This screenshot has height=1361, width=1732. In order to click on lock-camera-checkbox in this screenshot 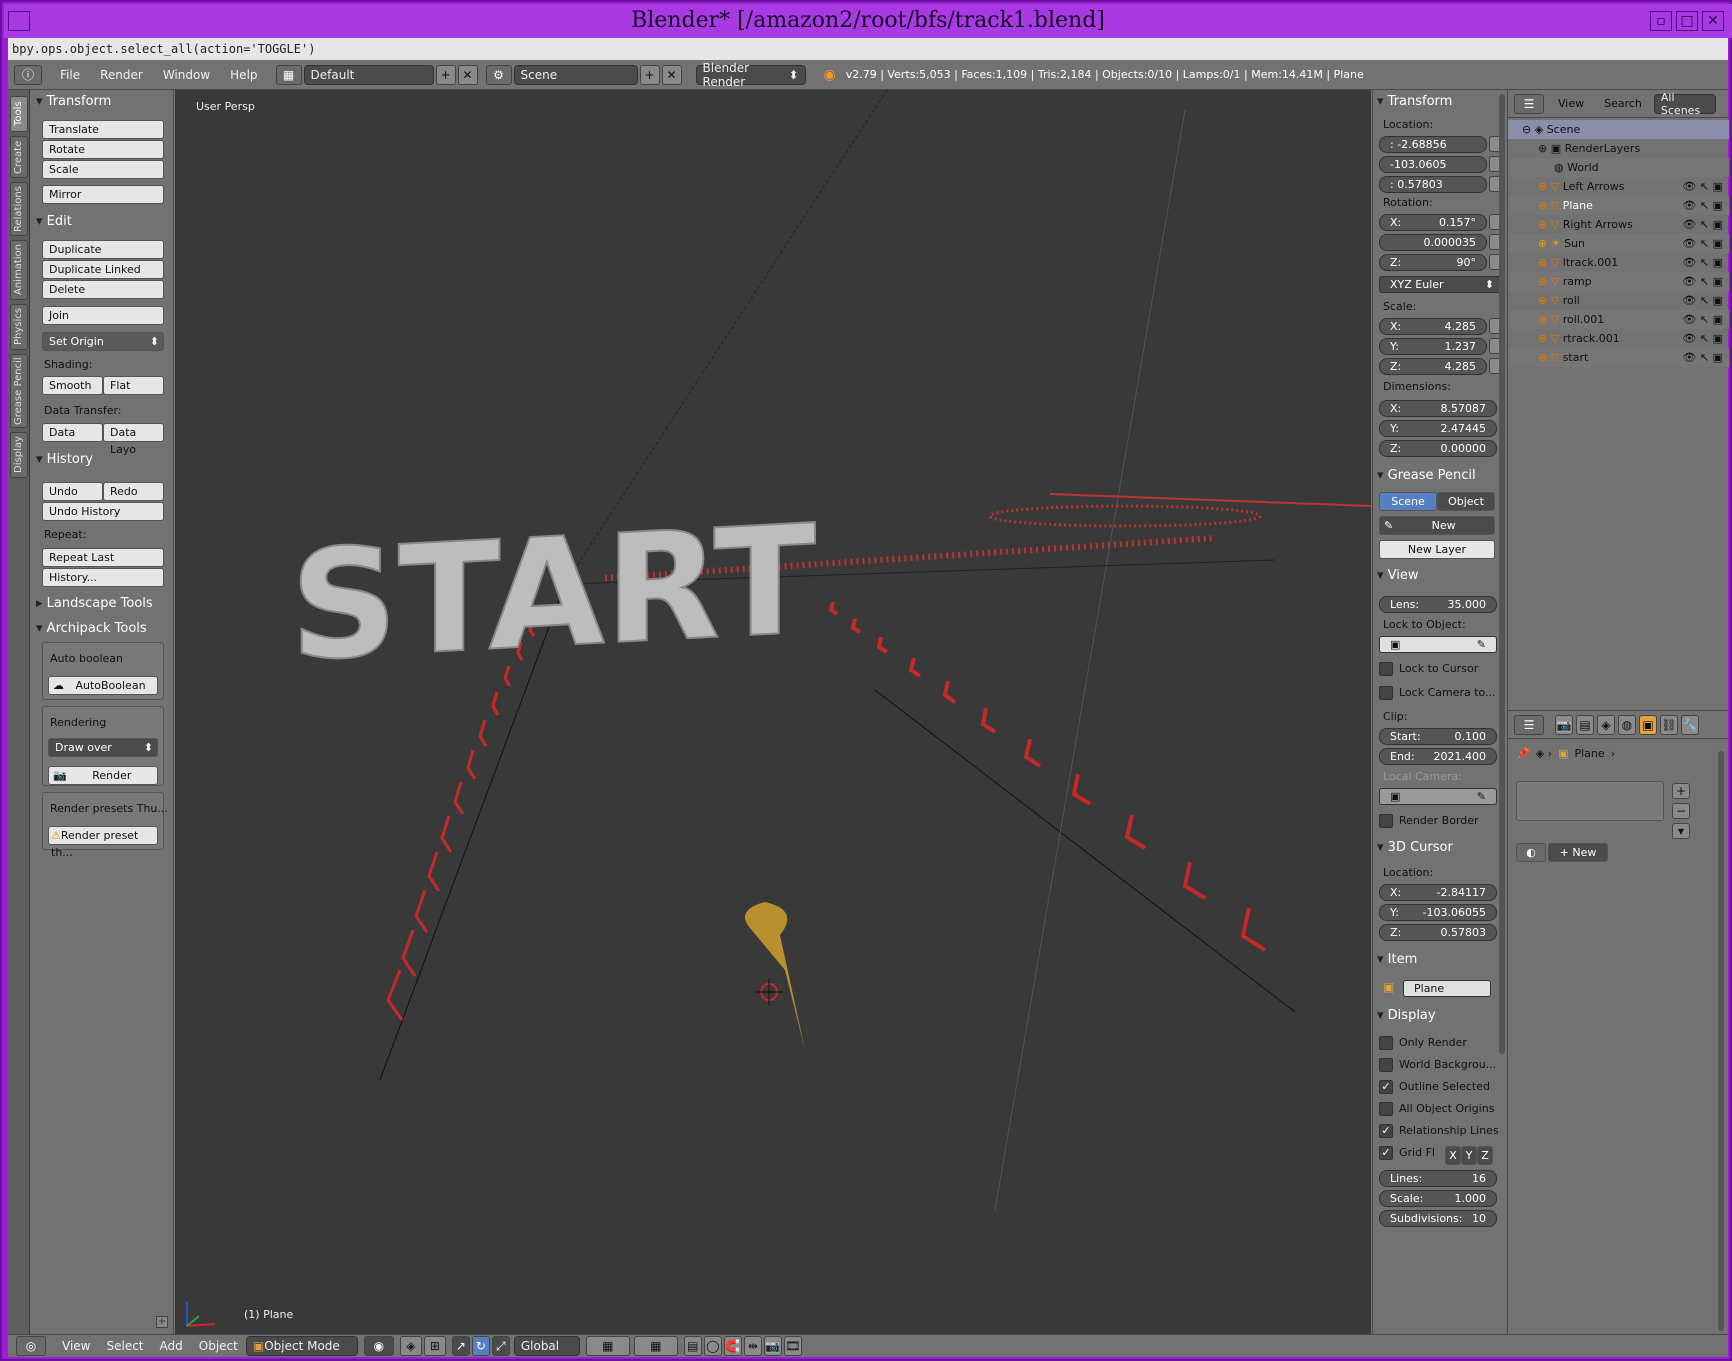, I will do `click(1386, 693)`.